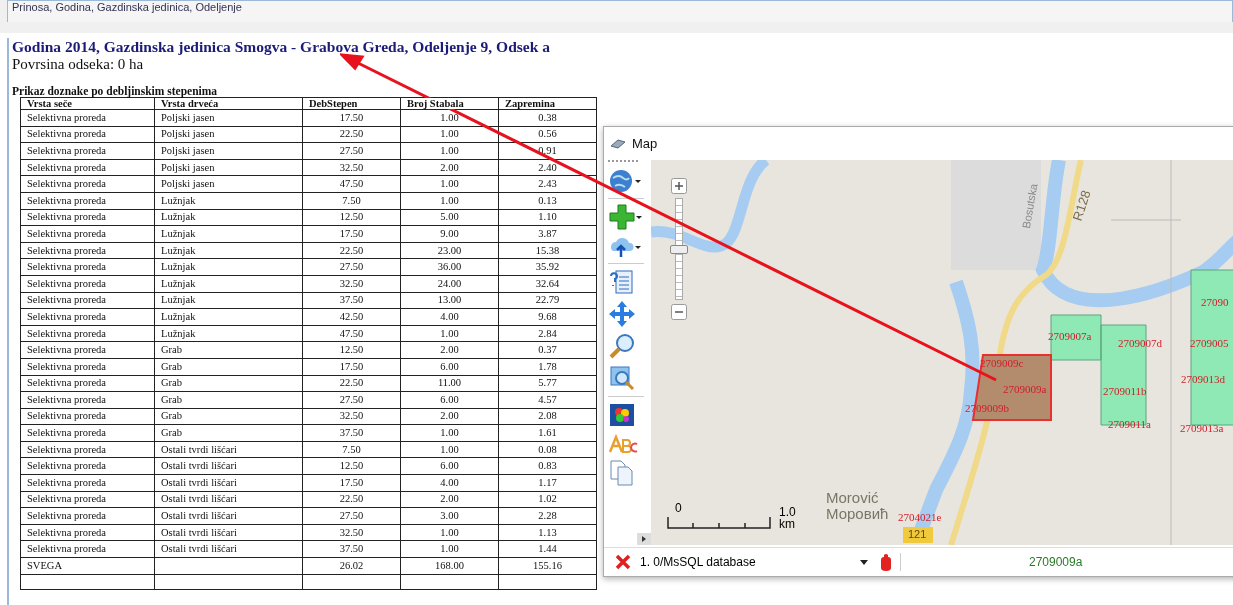 Image resolution: width=1233 pixels, height=605 pixels. I want to click on parcel-label: 2709011b, so click(1125, 391).